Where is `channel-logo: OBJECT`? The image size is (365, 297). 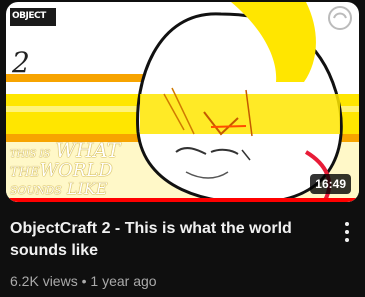
channel-logo: OBJECT is located at coordinates (29, 16).